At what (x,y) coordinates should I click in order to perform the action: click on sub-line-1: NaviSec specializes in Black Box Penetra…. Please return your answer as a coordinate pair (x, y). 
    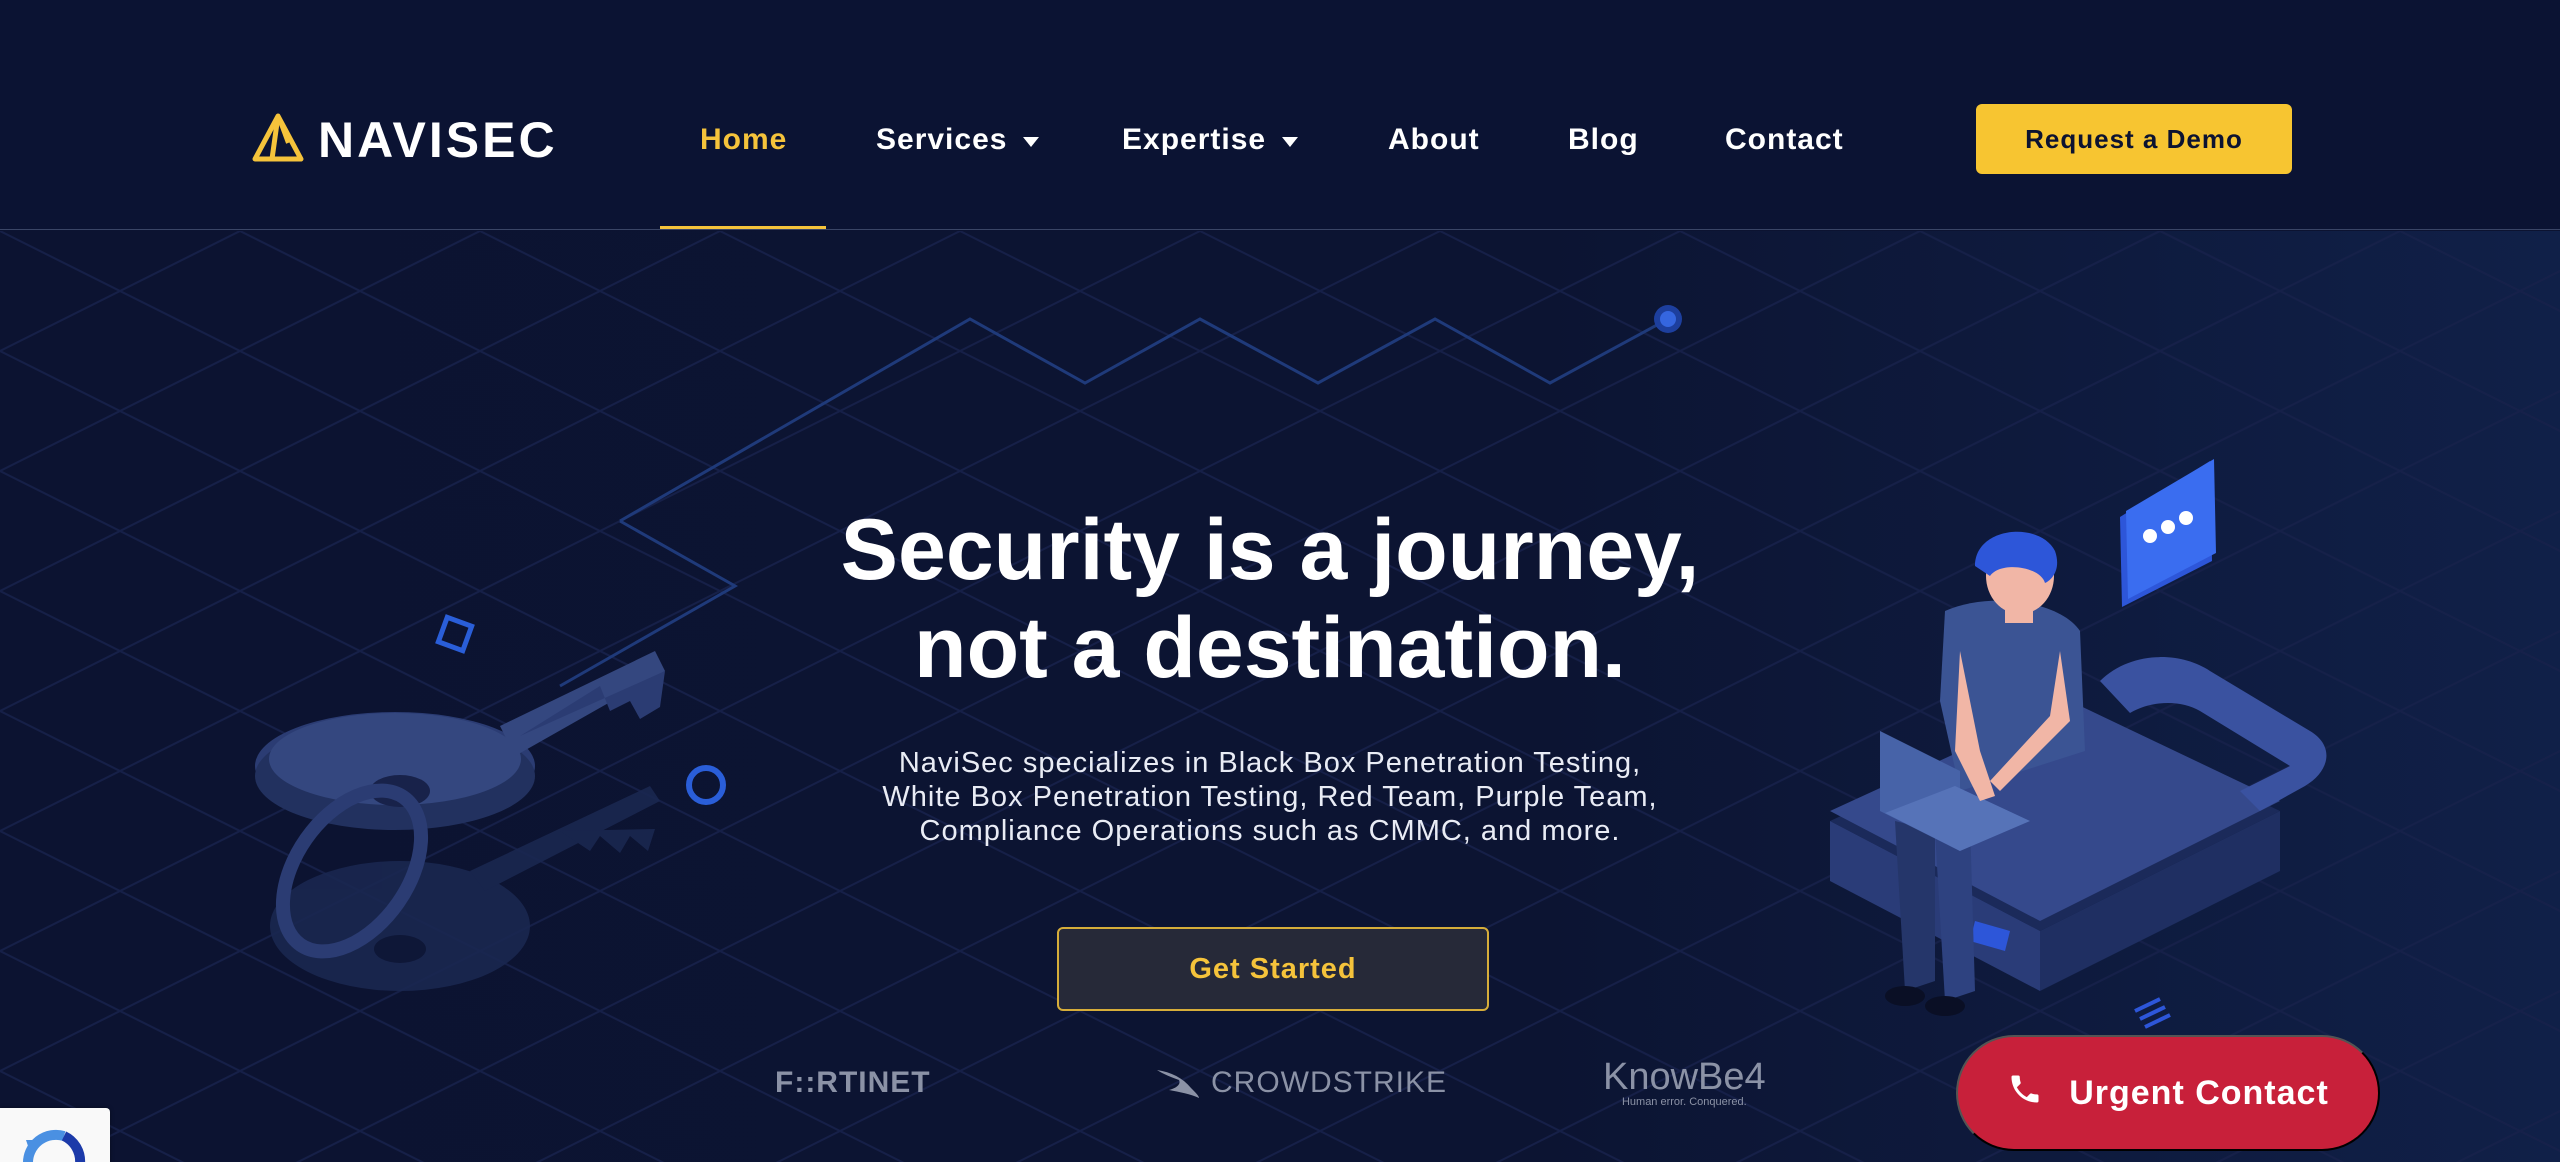
    Looking at the image, I should click on (1270, 763).